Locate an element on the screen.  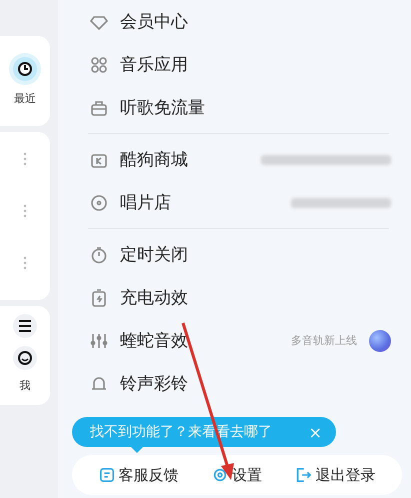
menu-item: 唱片店 is located at coordinates (145, 202).